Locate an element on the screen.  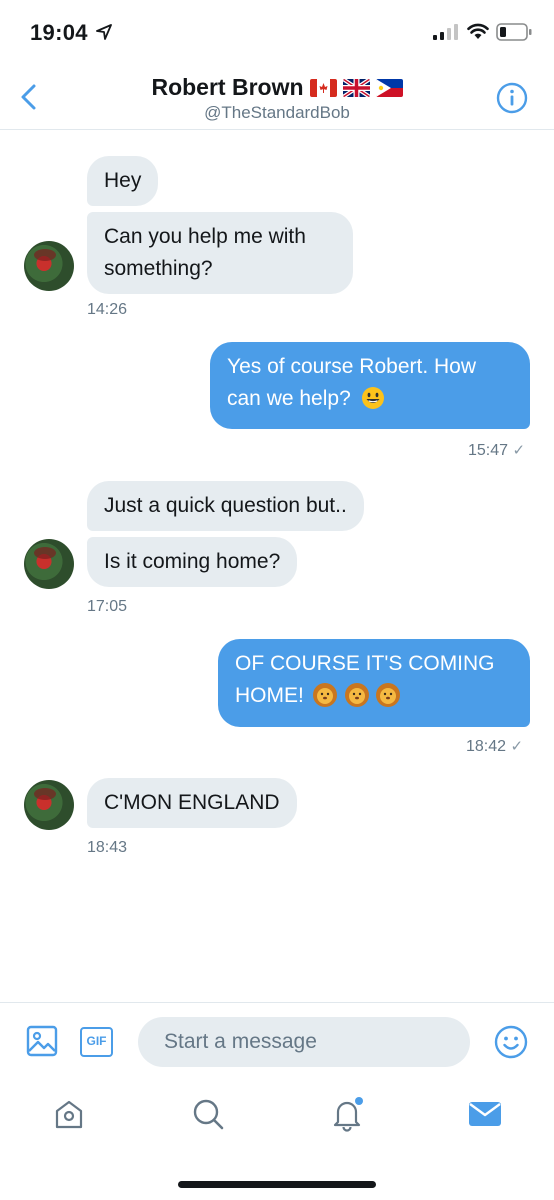
gif-button: GIF is located at coordinates (96, 1042).